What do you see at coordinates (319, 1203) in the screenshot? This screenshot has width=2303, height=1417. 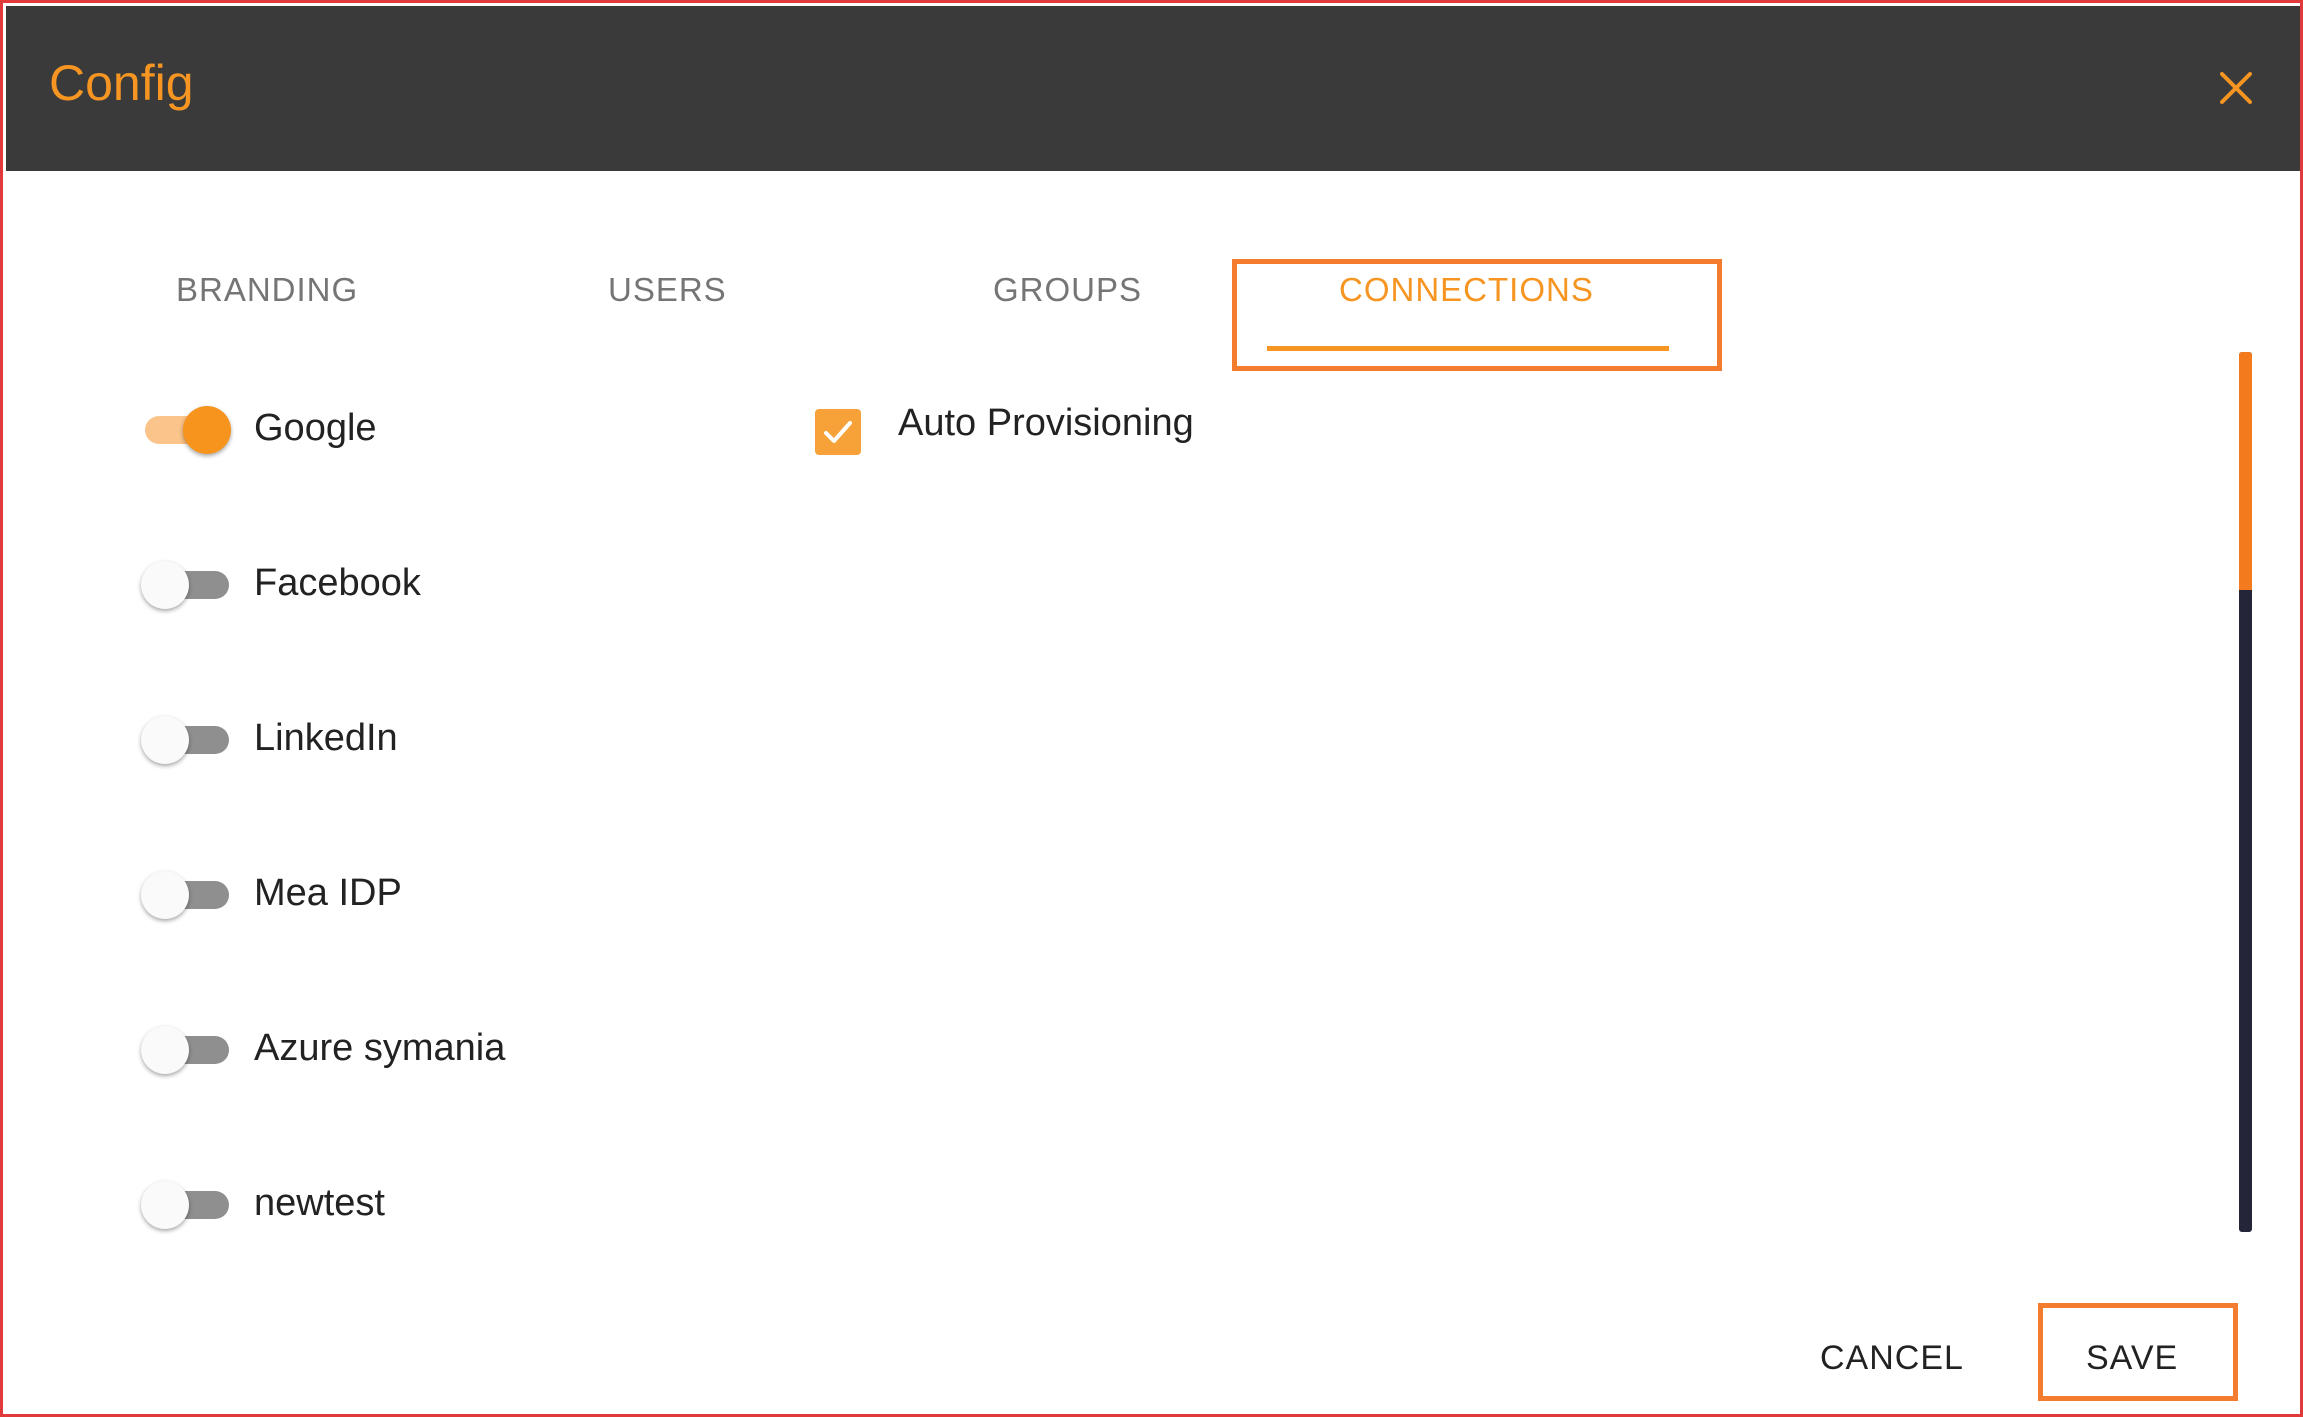 I see `connection-label: newtest` at bounding box center [319, 1203].